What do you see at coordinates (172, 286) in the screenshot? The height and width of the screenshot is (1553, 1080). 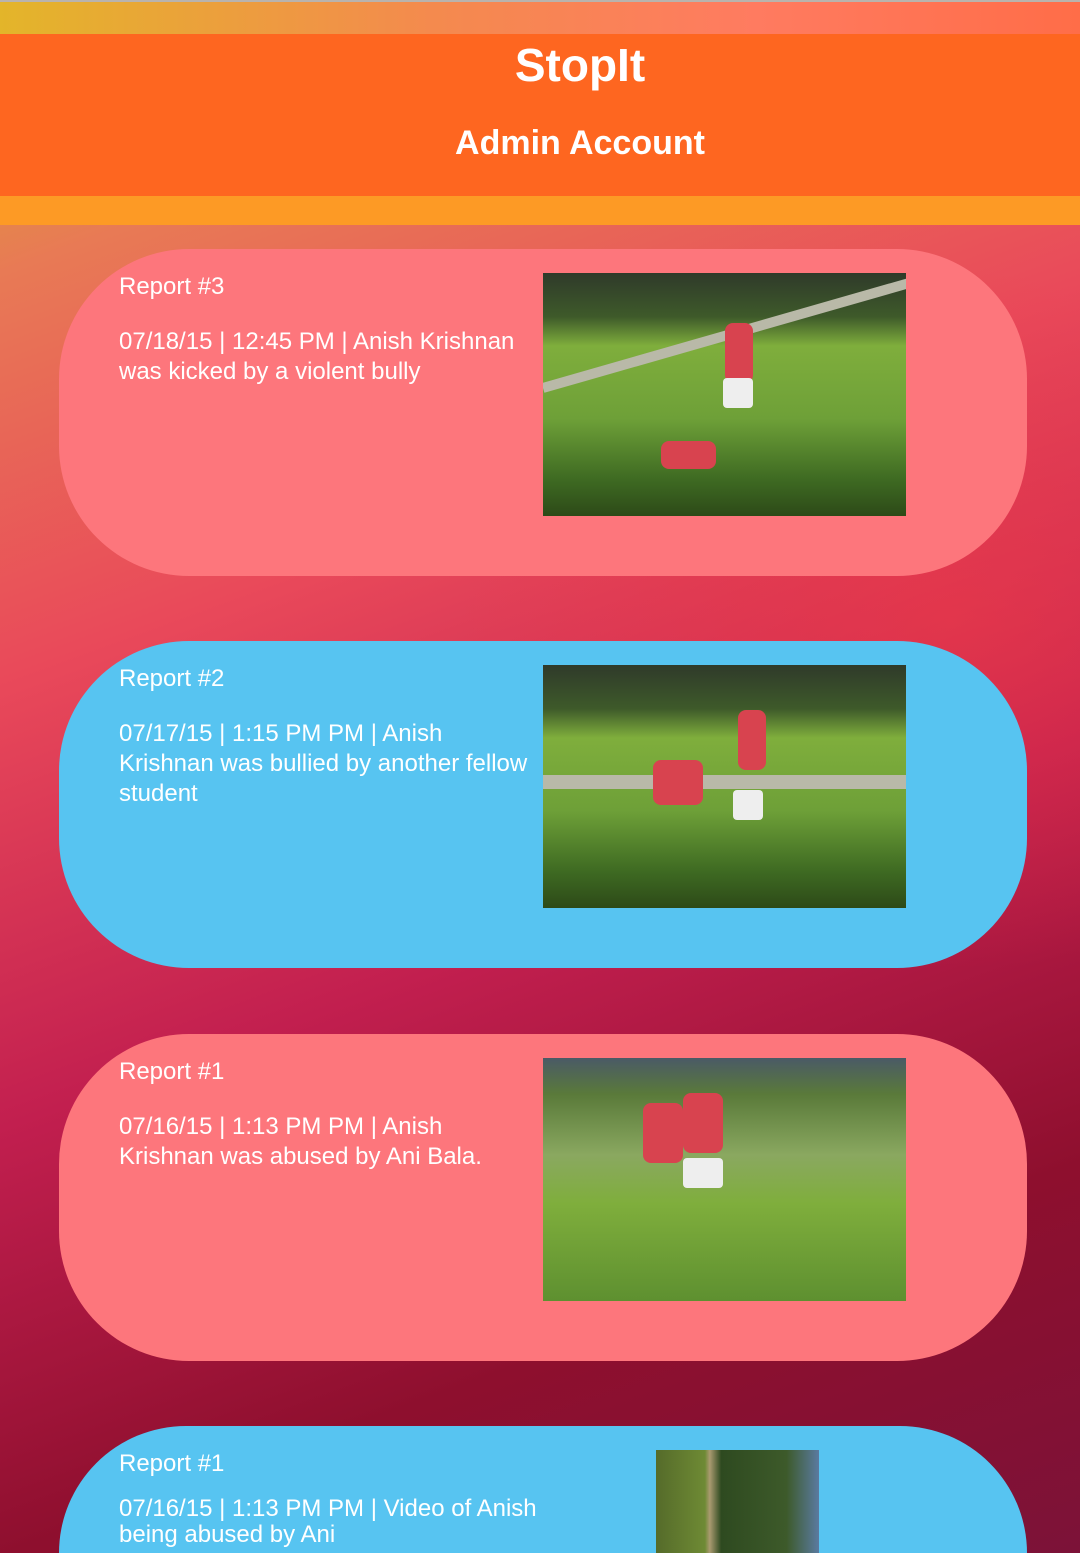 I see `report-title: Report #3` at bounding box center [172, 286].